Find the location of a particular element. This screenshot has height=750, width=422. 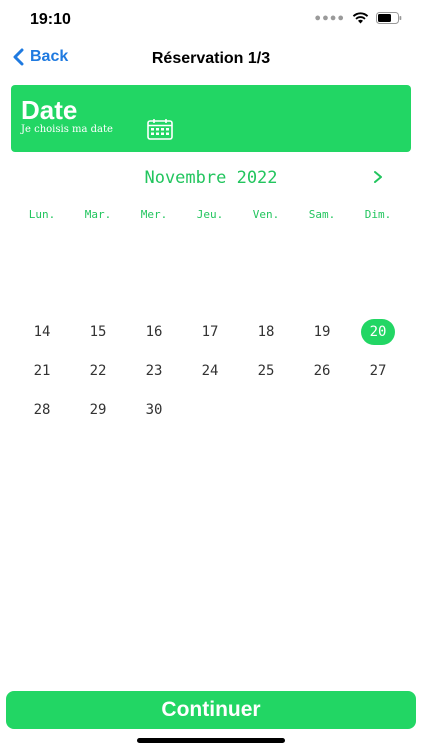

day-15: 15 is located at coordinates (98, 331).